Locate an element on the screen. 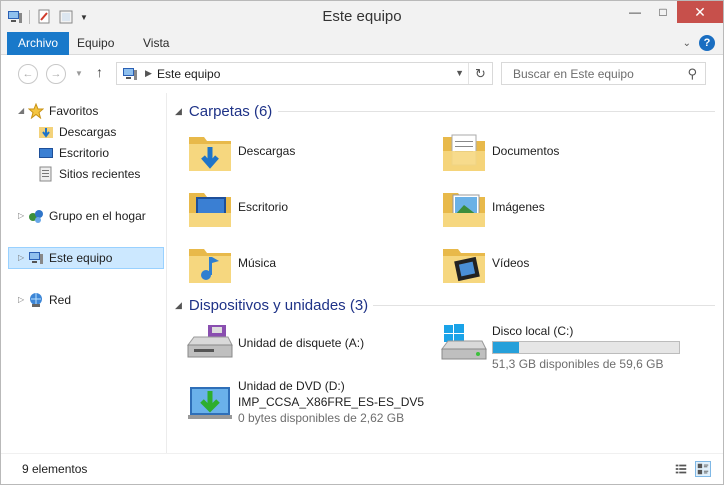  star-icon is located at coordinates (36, 111).